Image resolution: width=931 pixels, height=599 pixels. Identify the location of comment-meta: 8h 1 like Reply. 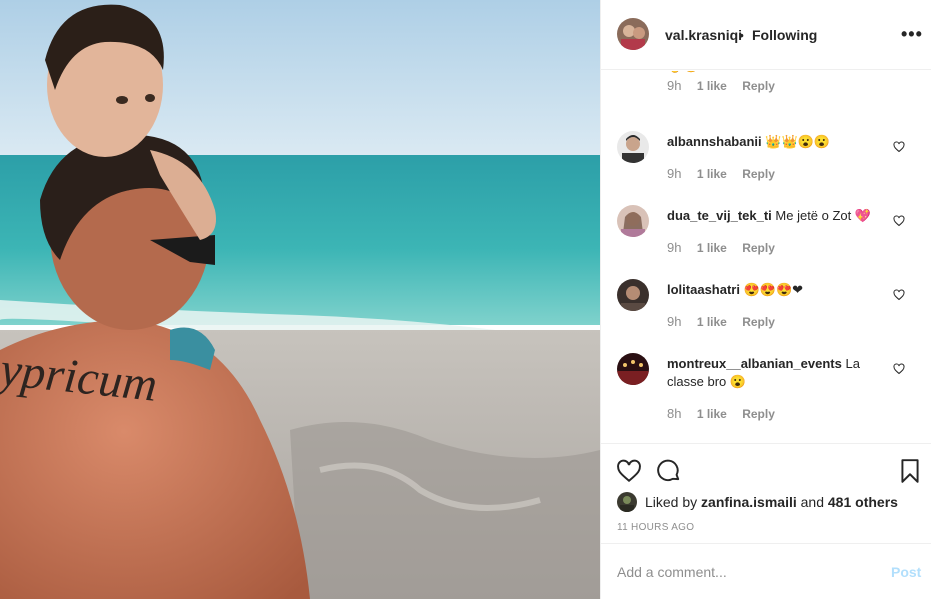
(721, 413).